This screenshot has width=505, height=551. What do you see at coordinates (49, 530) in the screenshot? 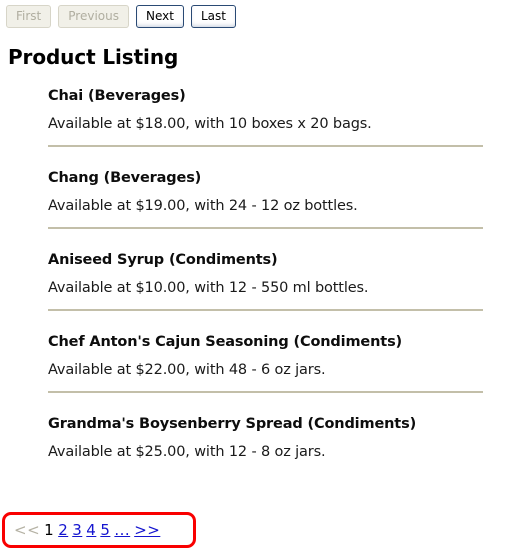
I see `pagination-page-1: 1` at bounding box center [49, 530].